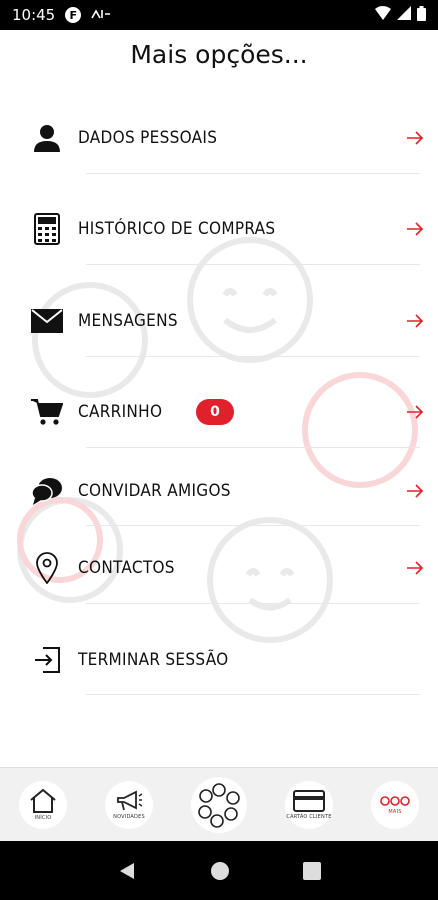 This screenshot has width=438, height=900. I want to click on faces-logo-icon, so click(219, 805).